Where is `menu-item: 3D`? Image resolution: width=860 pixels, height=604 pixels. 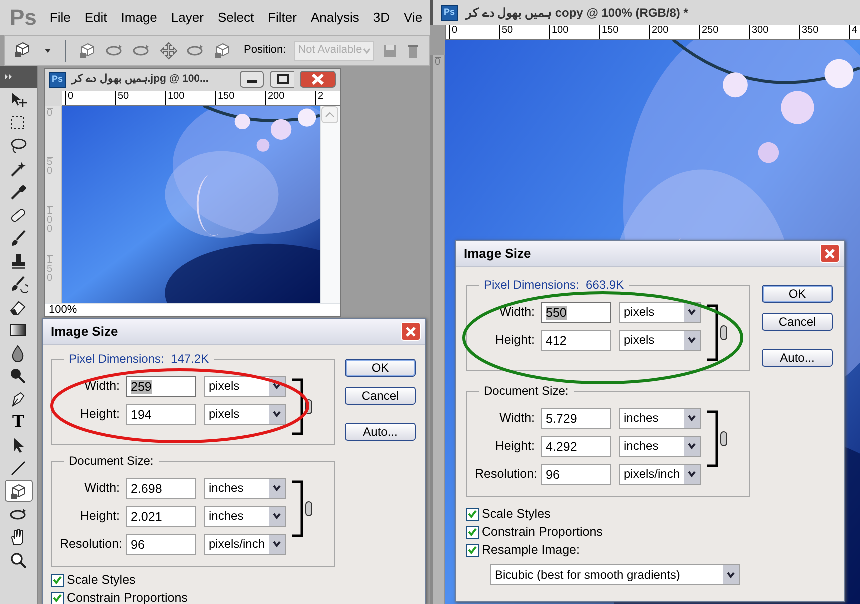
menu-item: 3D is located at coordinates (382, 18).